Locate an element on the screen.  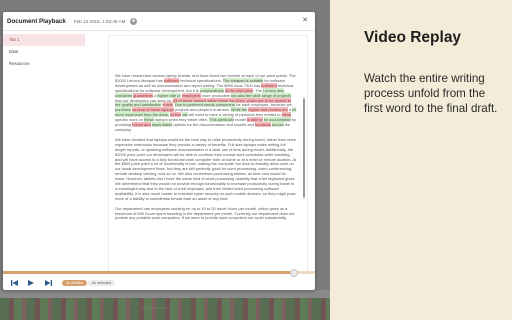
speed-selected-toggle: 4x selected is located at coordinates (102, 282).